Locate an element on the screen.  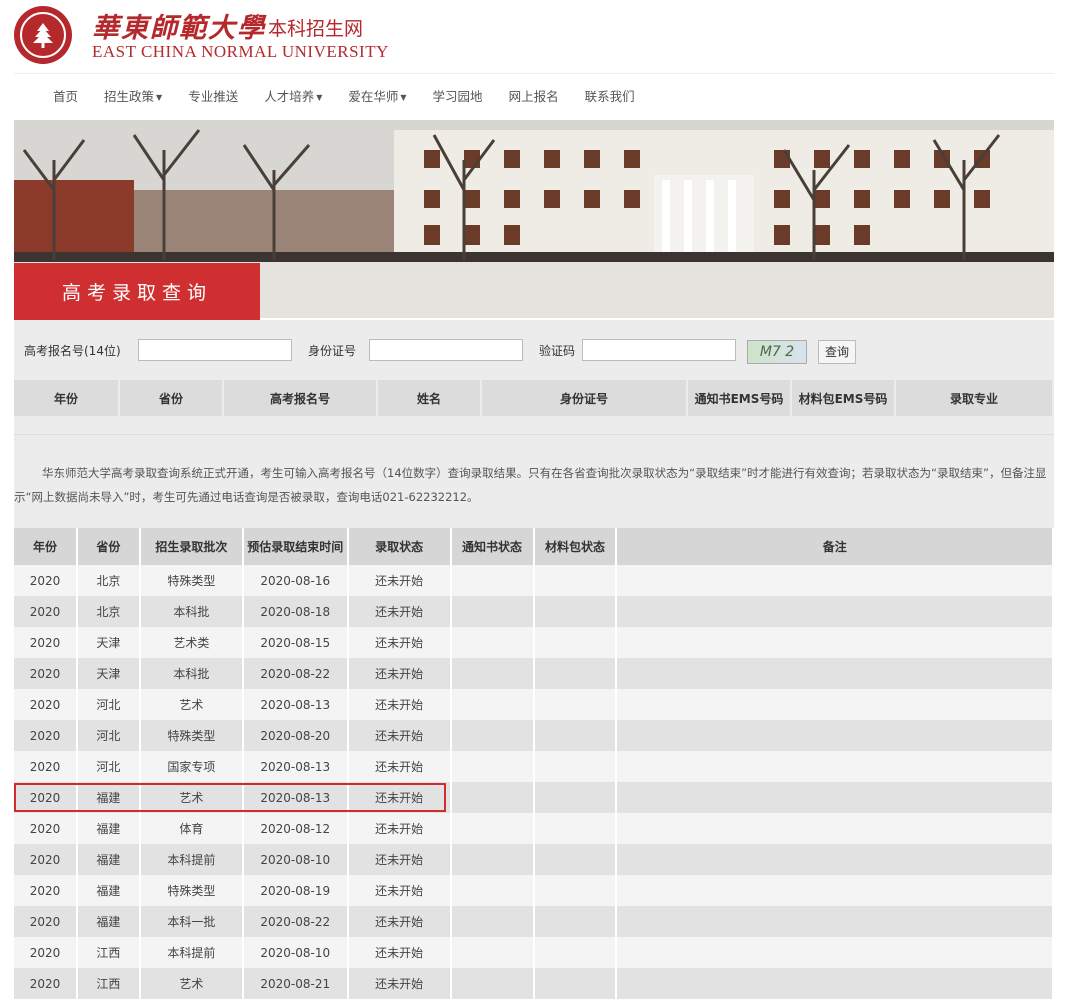
table-row: 2020 河北 艺术 2020-08-13 还未开始 is located at coordinates (534, 704).